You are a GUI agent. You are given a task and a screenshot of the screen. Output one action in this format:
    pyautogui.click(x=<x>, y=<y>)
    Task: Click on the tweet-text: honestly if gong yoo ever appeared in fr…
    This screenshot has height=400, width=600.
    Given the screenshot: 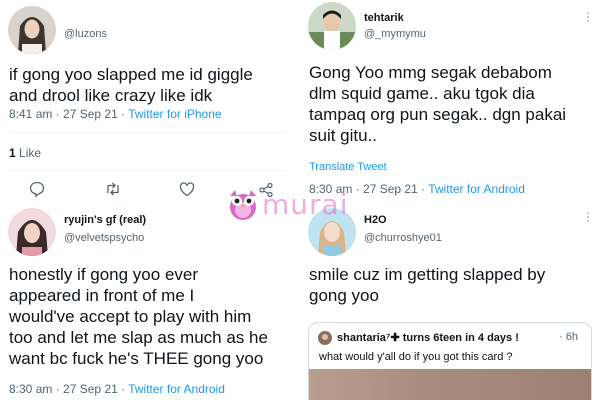 What is the action you would take?
    pyautogui.click(x=150, y=316)
    